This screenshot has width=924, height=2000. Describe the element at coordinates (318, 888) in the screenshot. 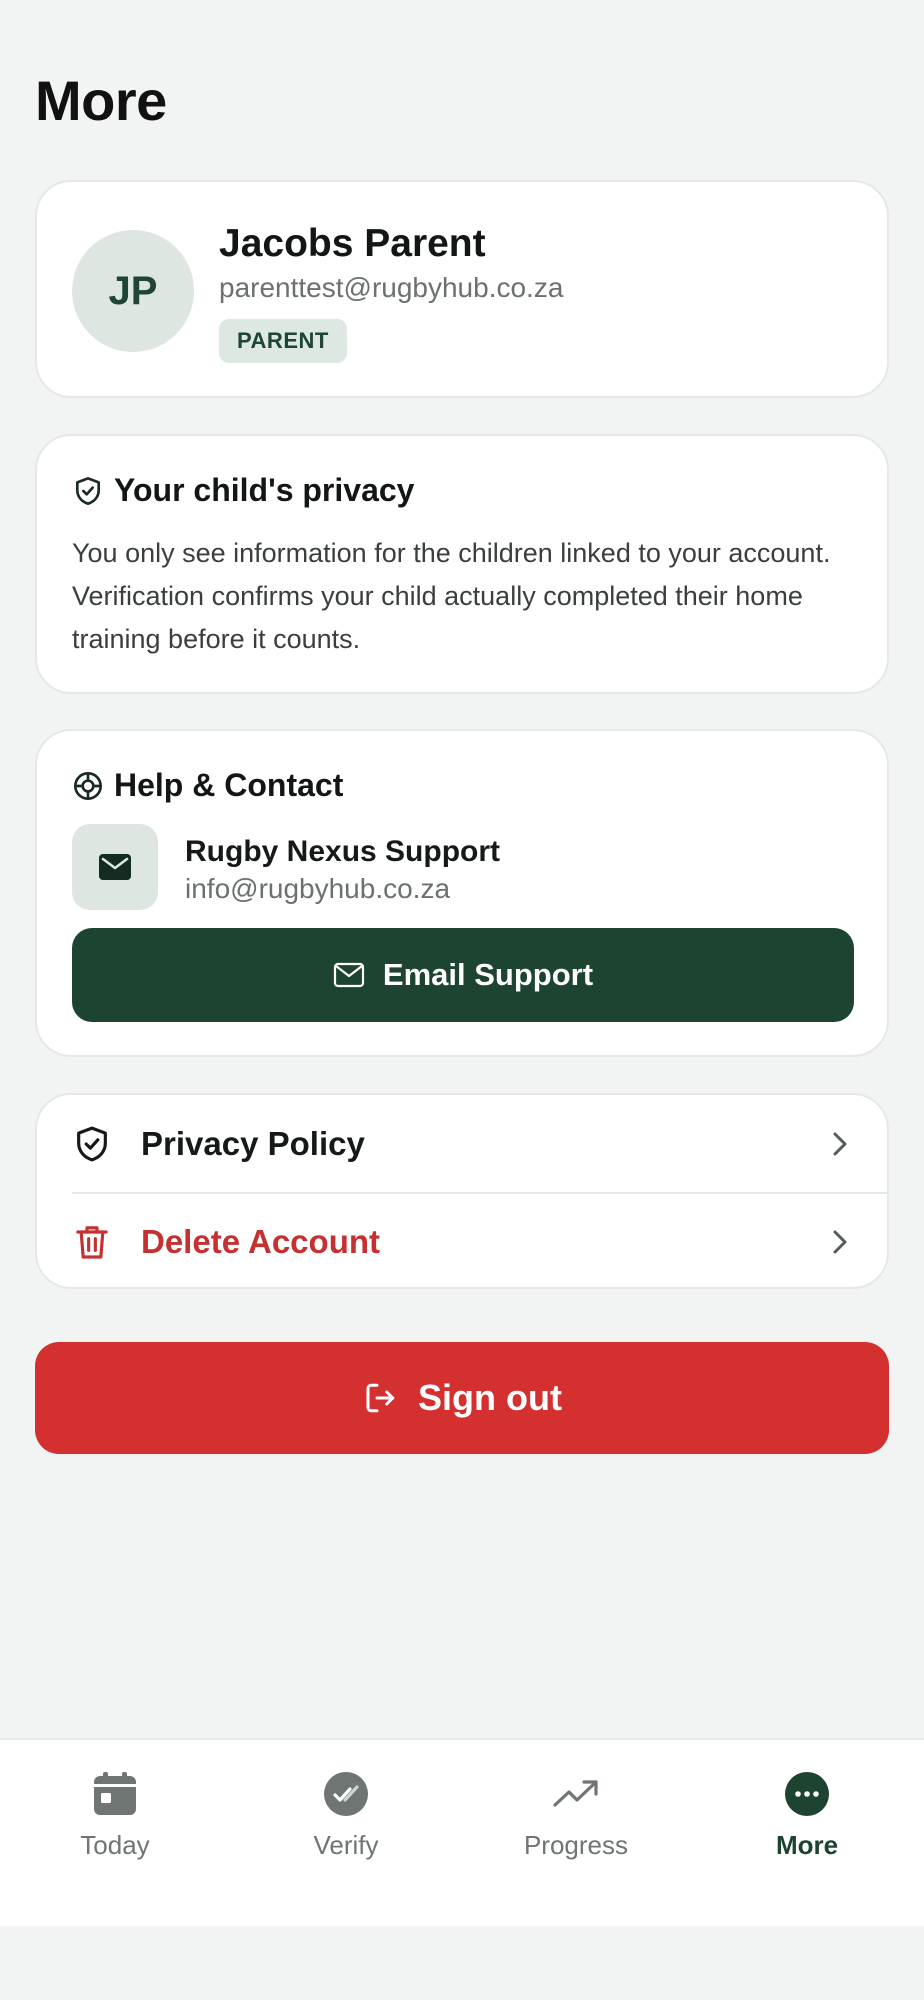

I see `support-email: info@rugbyhub.co.za` at that location.